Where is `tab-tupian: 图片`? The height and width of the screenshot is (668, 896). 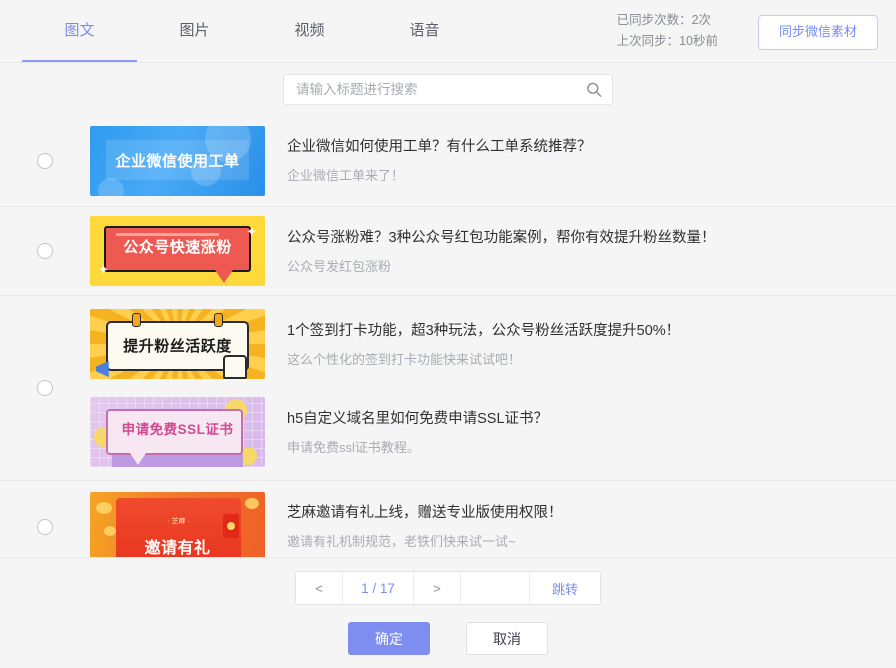
tab-tupian: 图片 is located at coordinates (194, 31).